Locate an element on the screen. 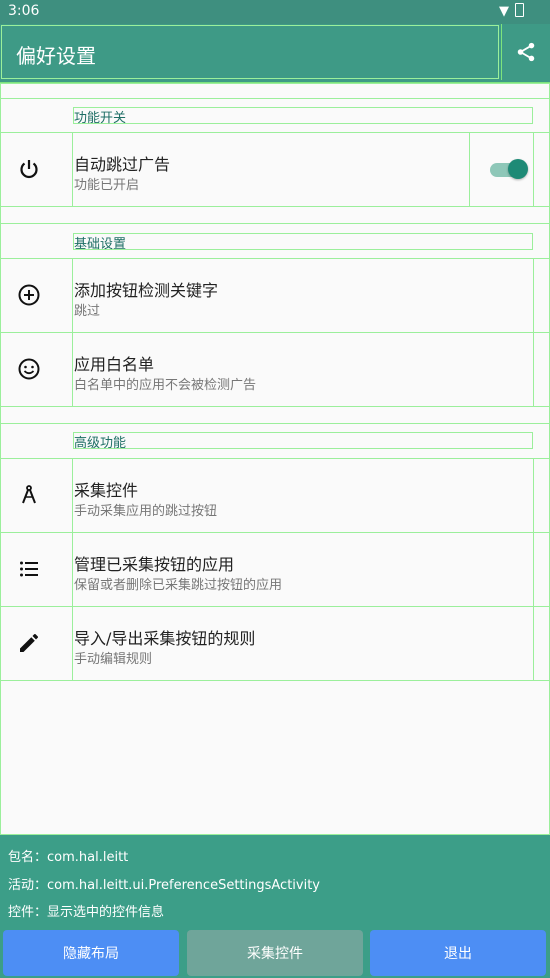  hide-layout-button: 隐藏布局 is located at coordinates (91, 953).